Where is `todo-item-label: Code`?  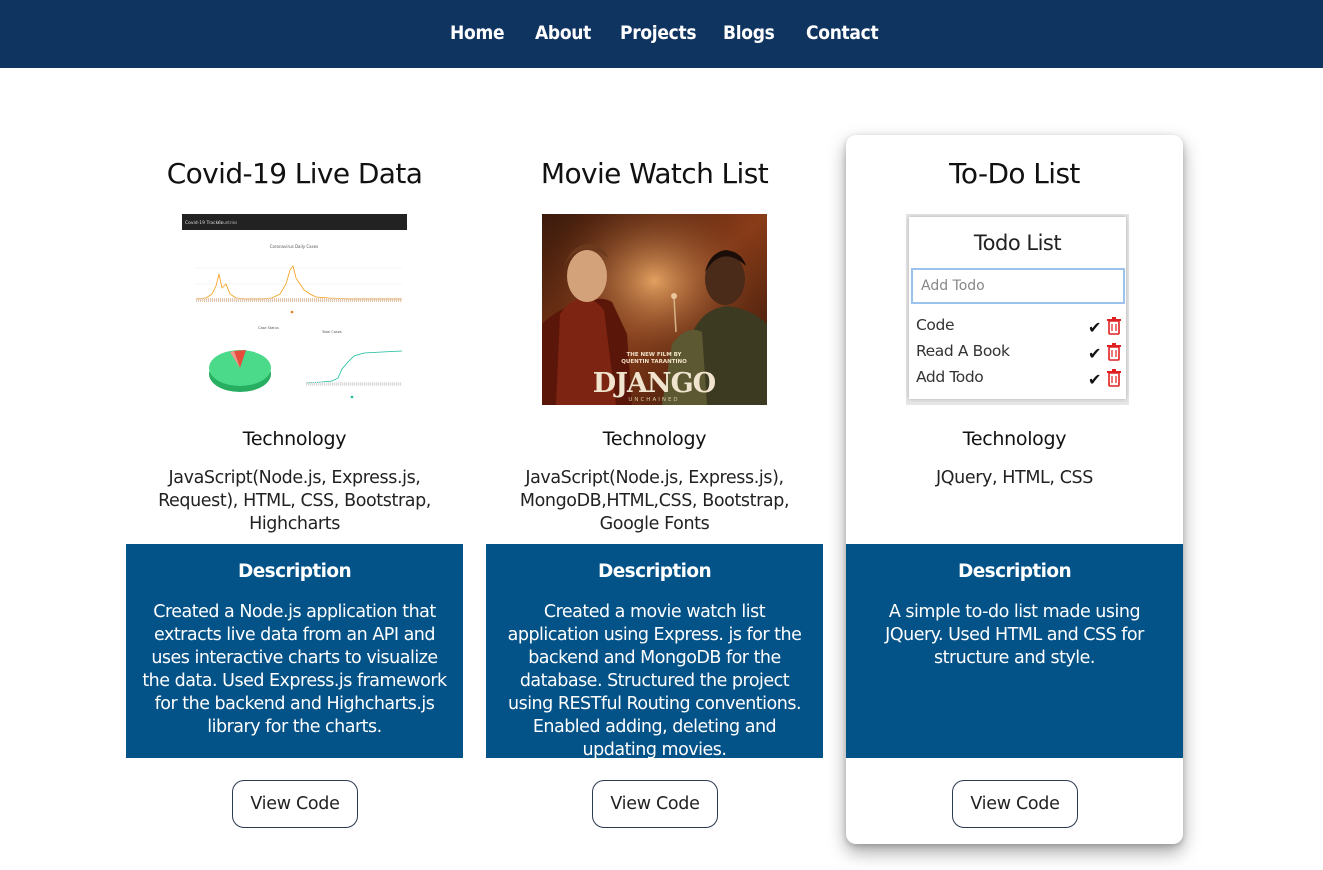
todo-item-label: Code is located at coordinates (935, 325).